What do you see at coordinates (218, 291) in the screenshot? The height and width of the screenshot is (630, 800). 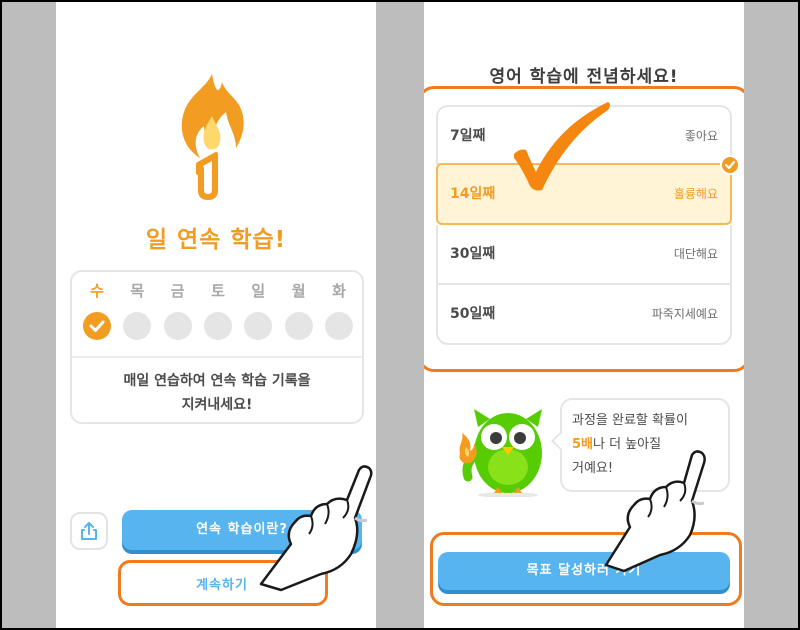 I see `day-label: 토` at bounding box center [218, 291].